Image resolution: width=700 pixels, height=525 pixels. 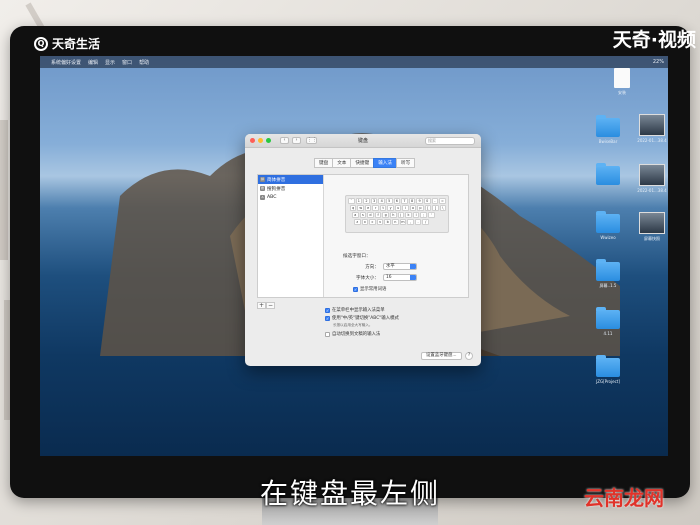 What do you see at coordinates (324, 163) in the screenshot?
I see `tab-keyboard: 键盘` at bounding box center [324, 163].